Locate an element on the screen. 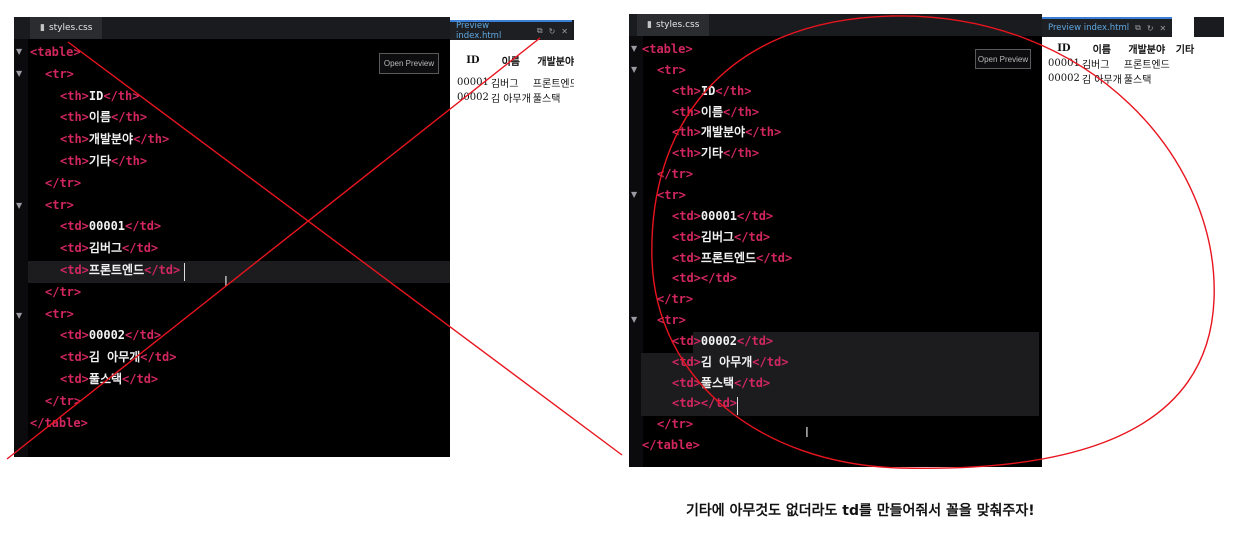 The width and height of the screenshot is (1238, 548). text-cursor-icon: I is located at coordinates (807, 433).